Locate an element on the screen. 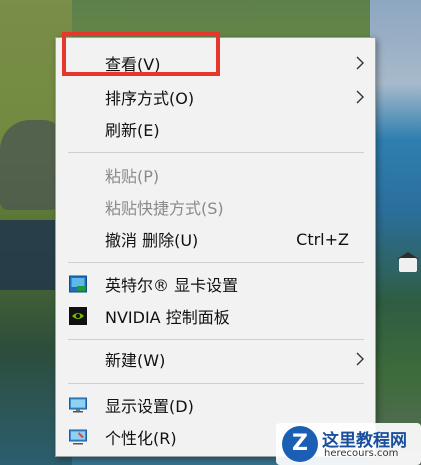 The width and height of the screenshot is (421, 465). intel-graphics-icon is located at coordinates (78, 284).